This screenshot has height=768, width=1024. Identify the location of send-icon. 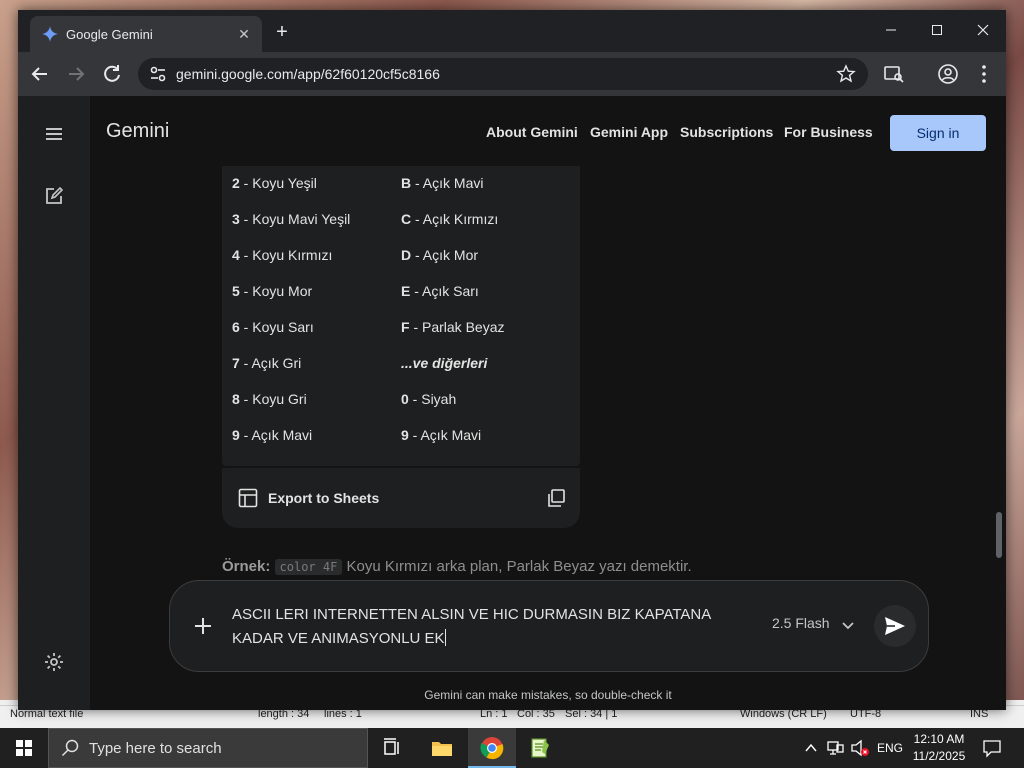
(895, 626).